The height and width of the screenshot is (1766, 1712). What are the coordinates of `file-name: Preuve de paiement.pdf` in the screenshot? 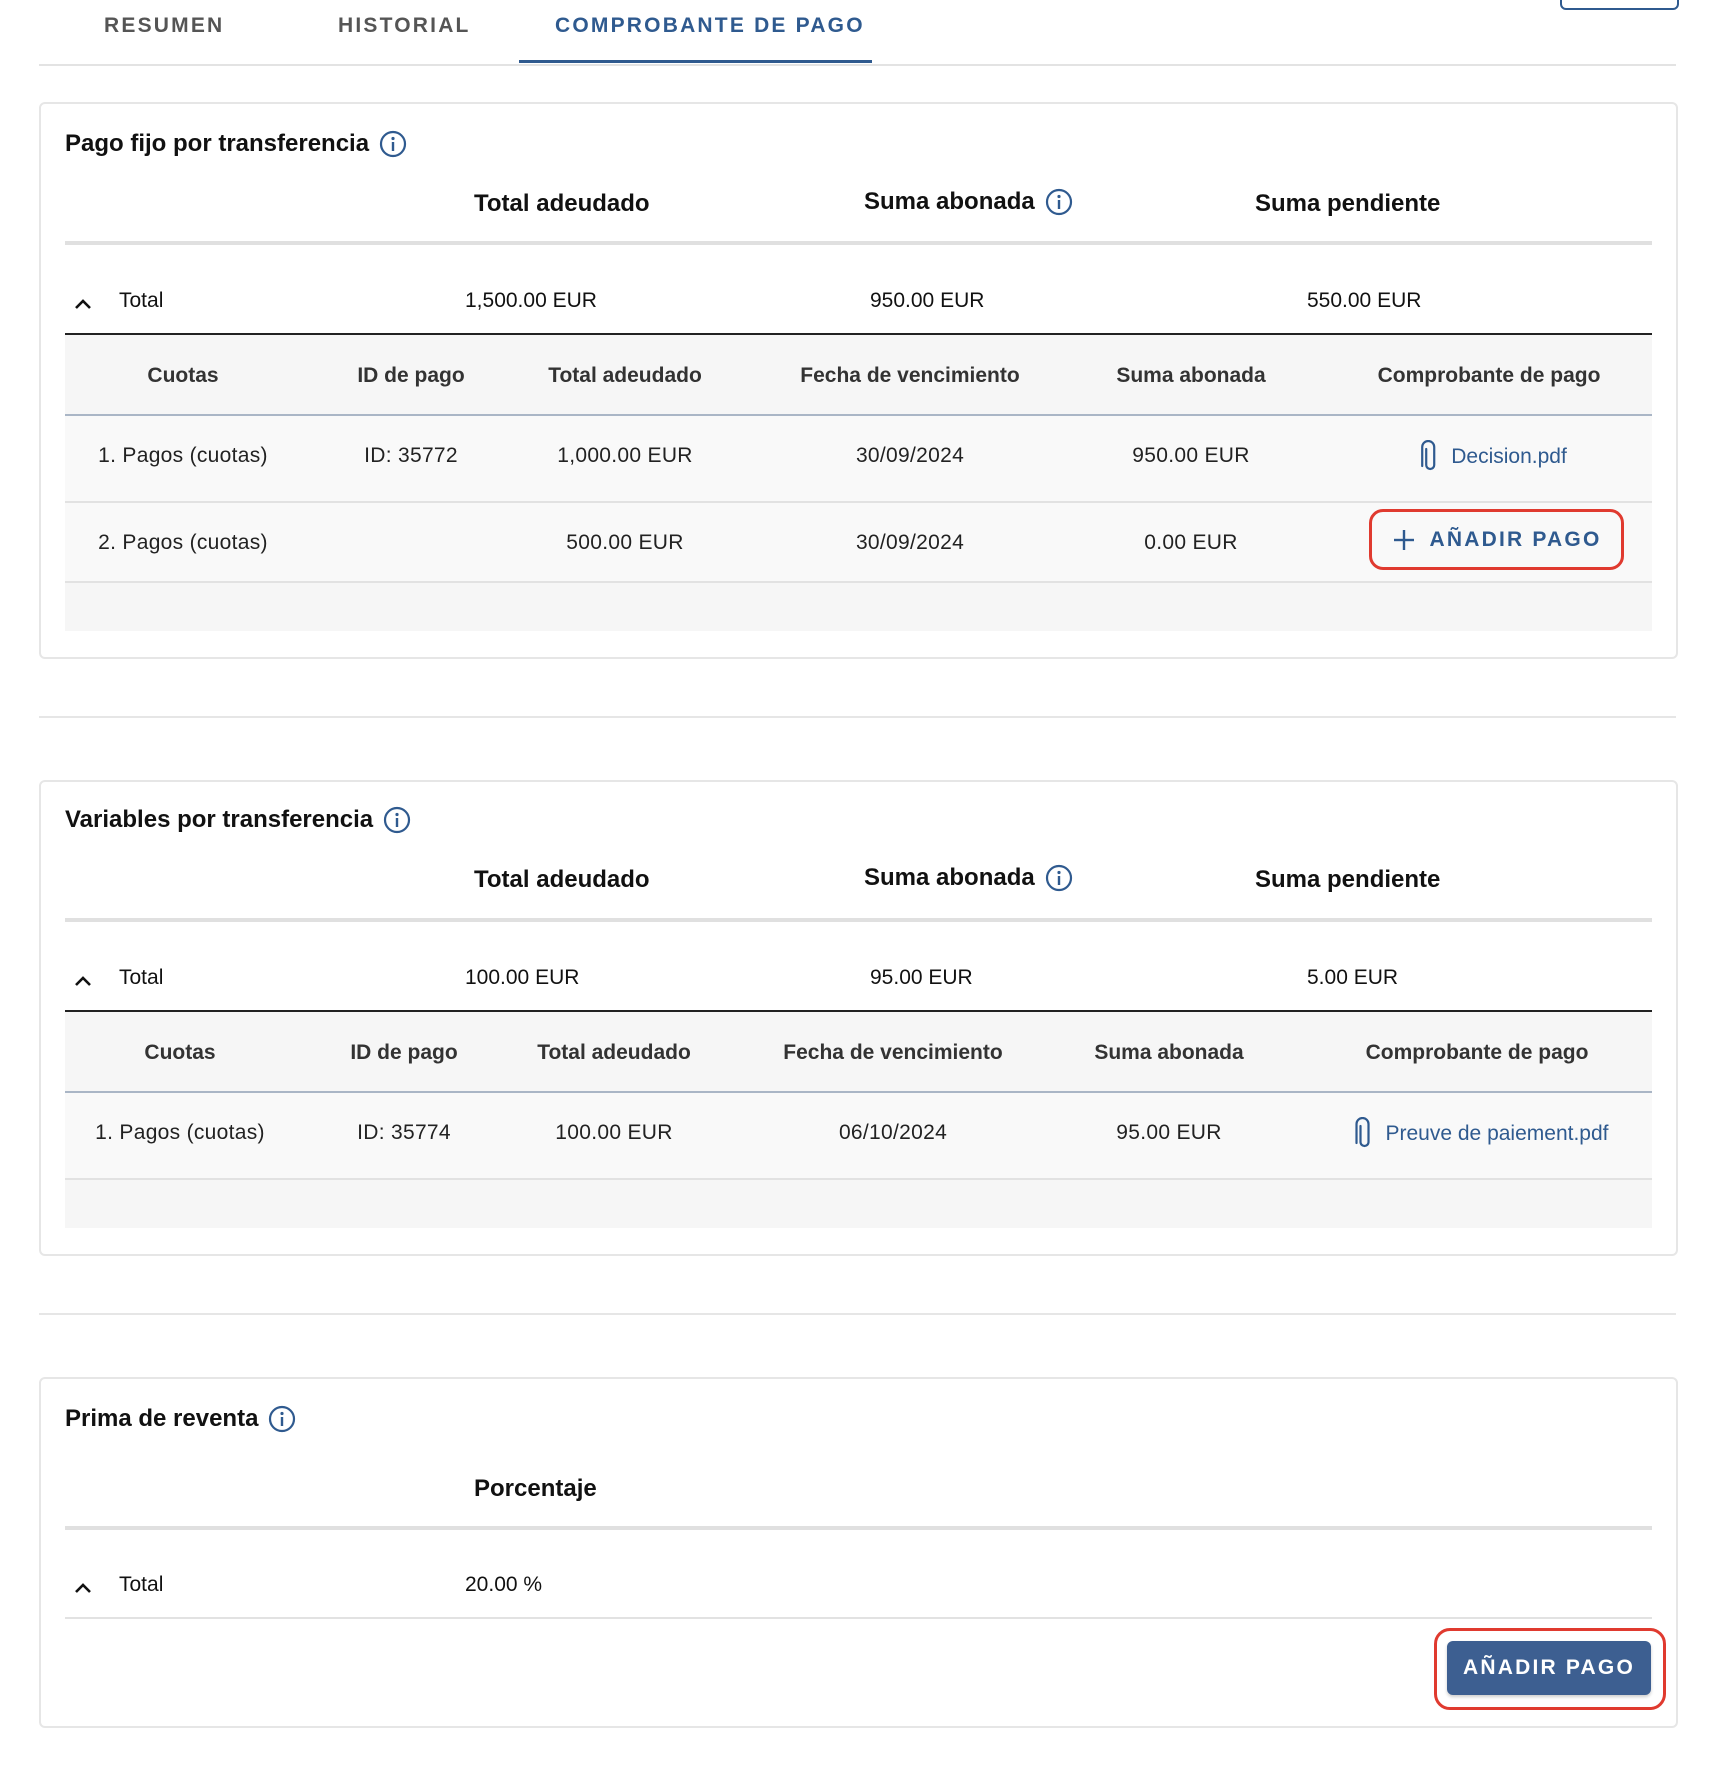 It's located at (1497, 1134).